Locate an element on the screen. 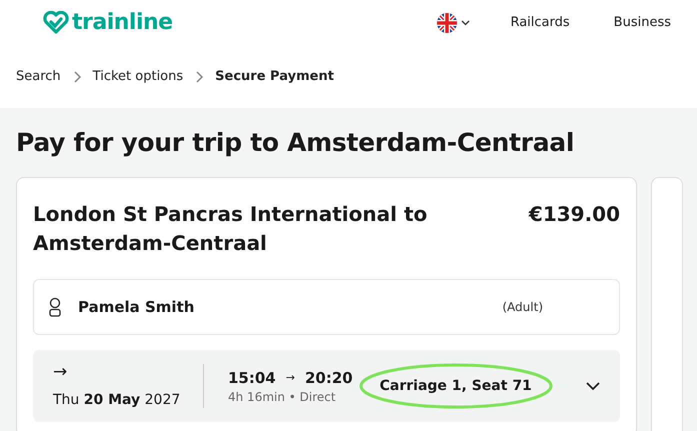 This screenshot has height=431, width=697. breadcrumb-link: Search is located at coordinates (38, 76).